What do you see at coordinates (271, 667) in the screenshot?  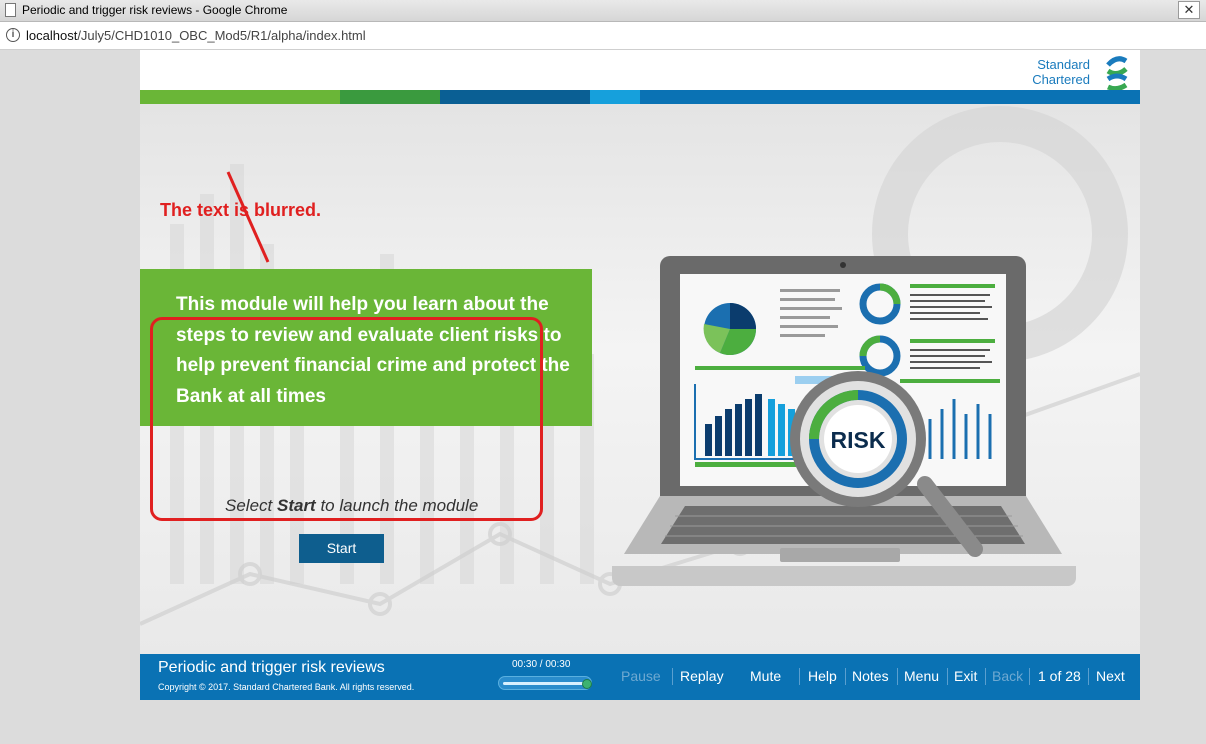 I see `course-title: Periodic and trigger risk reviews` at bounding box center [271, 667].